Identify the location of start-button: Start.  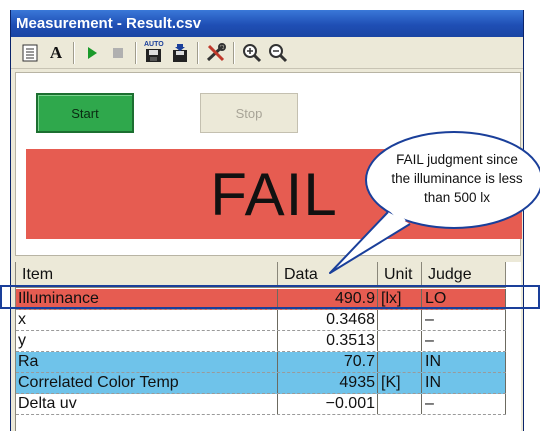
(85, 113).